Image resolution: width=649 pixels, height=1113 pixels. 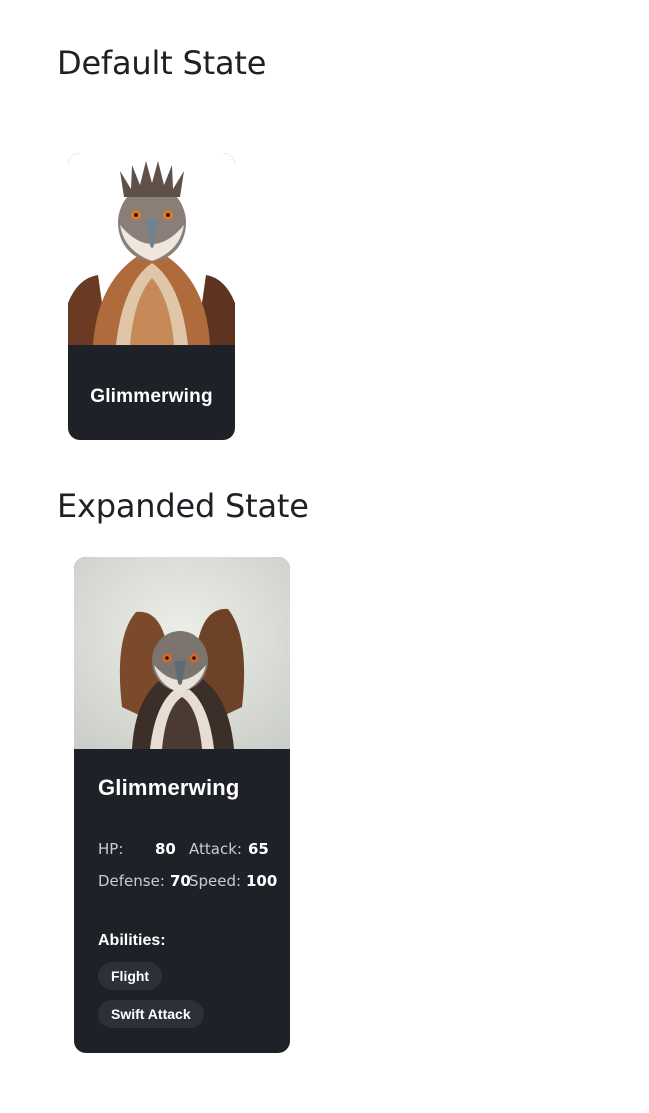 What do you see at coordinates (180, 881) in the screenshot?
I see `defense-value: 70` at bounding box center [180, 881].